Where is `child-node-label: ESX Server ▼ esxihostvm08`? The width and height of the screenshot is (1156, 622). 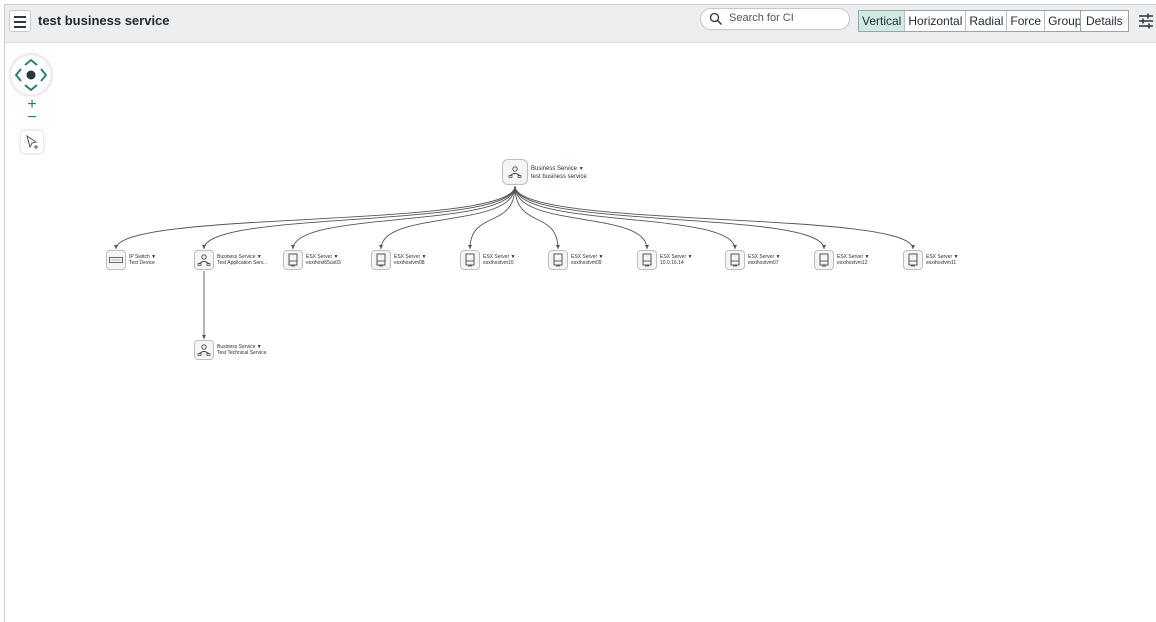
child-node-label: ESX Server ▼ esxihostvm08 is located at coordinates (410, 260).